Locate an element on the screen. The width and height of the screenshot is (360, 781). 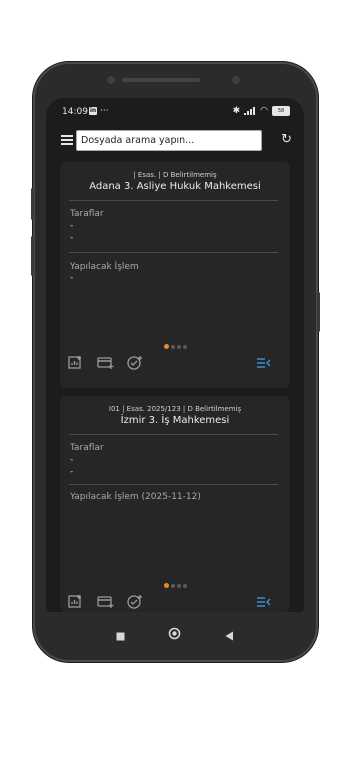
phone-sensor is located at coordinates (236, 80).